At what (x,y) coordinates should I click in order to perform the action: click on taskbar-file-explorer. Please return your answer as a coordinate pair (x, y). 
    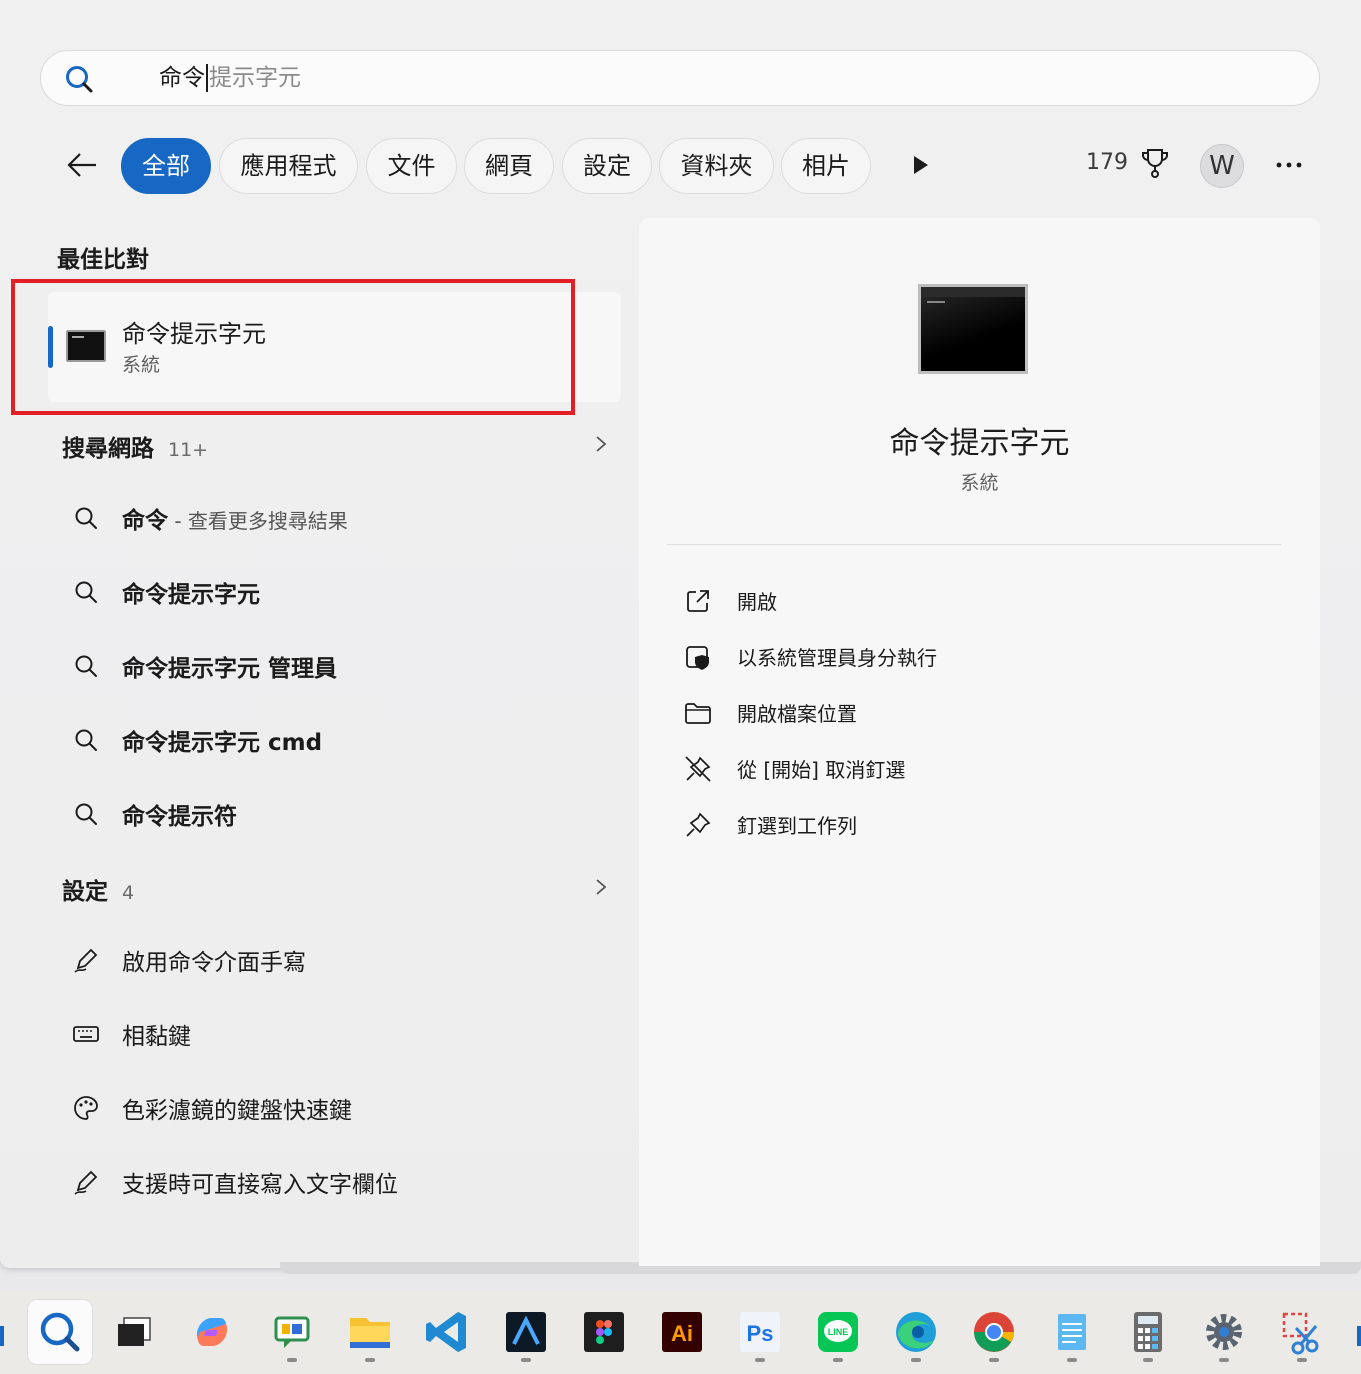
    Looking at the image, I should click on (370, 1332).